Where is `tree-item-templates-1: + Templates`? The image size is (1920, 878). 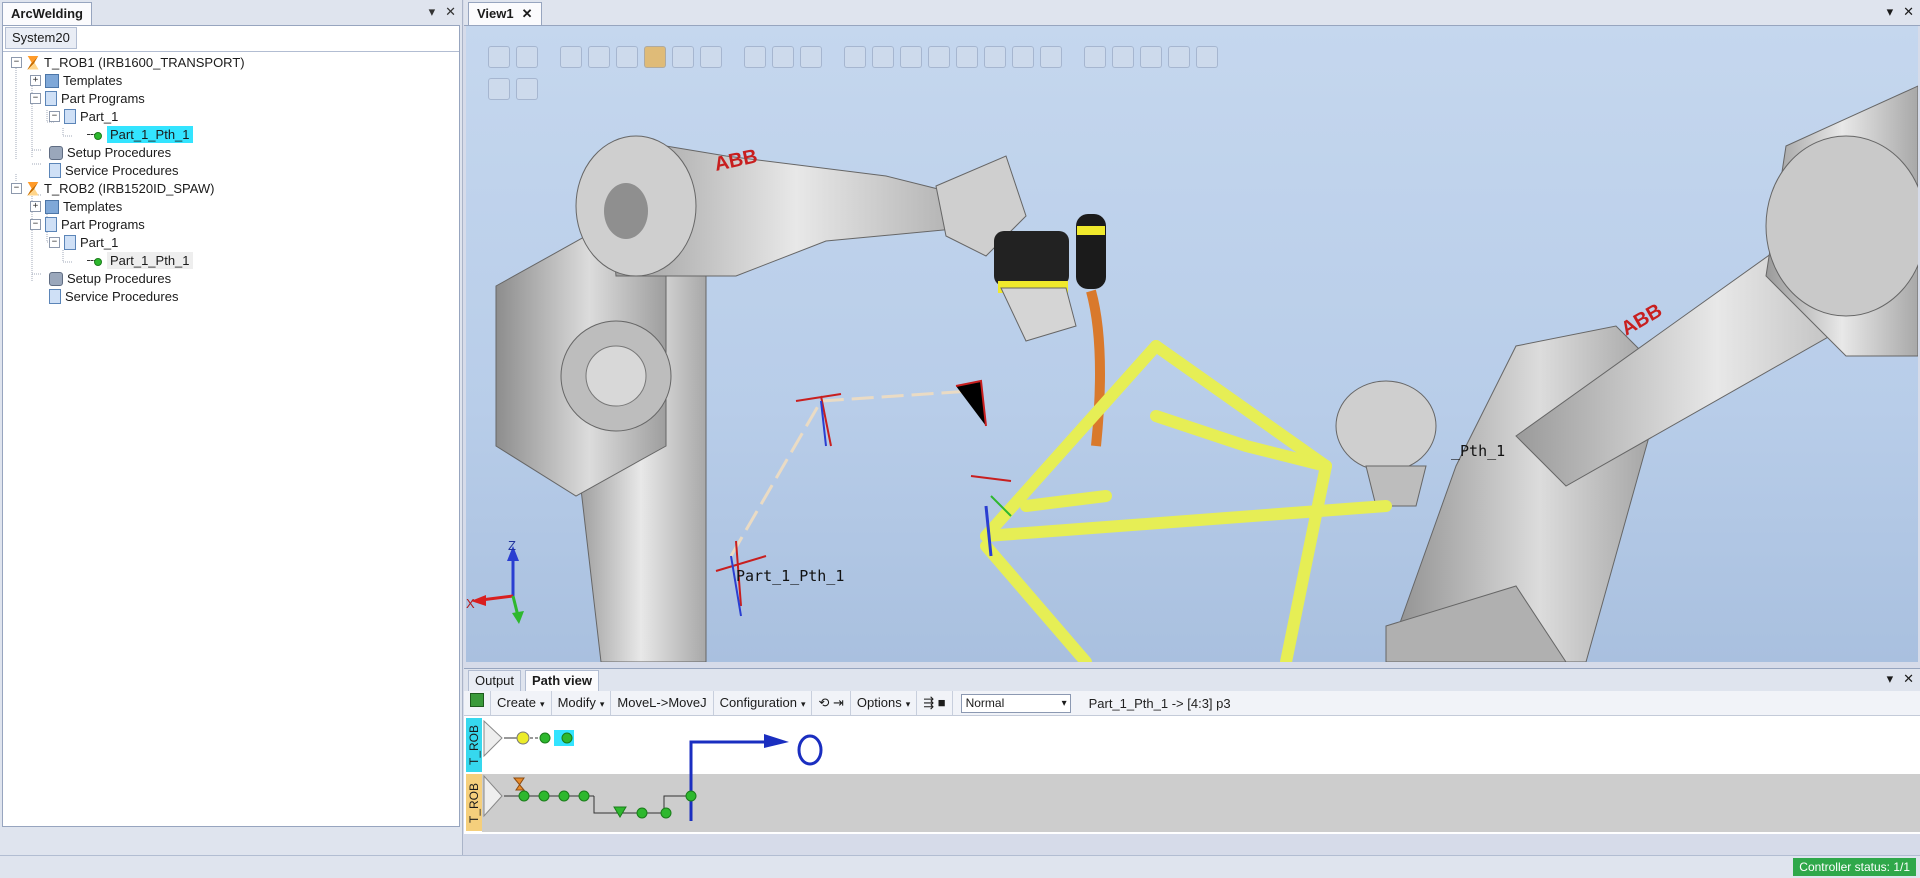 tree-item-templates-1: + Templates is located at coordinates (76, 80).